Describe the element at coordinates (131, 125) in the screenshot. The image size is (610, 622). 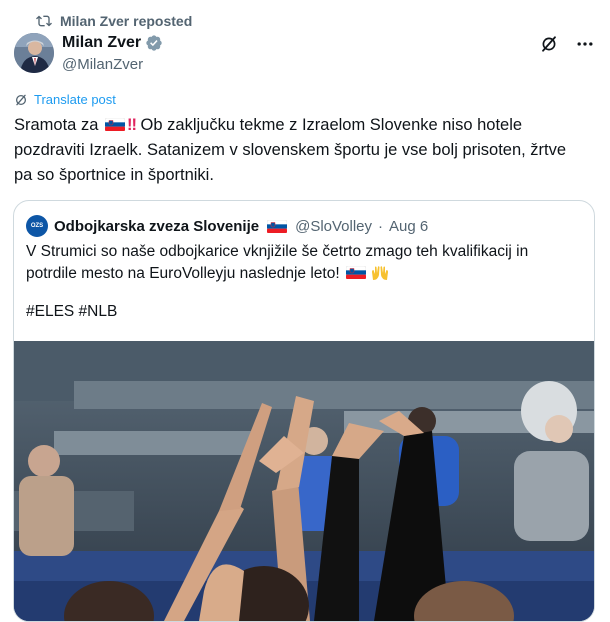
I see `double-exclamation-icon: !!` at that location.